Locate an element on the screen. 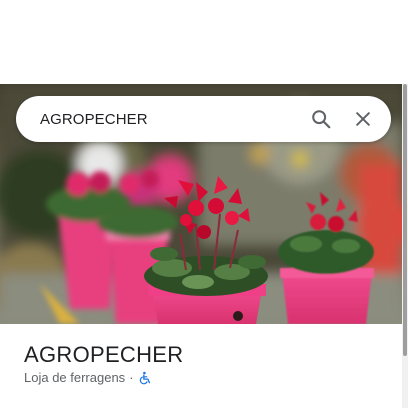  search-bar: AGROPECHER is located at coordinates (203, 119).